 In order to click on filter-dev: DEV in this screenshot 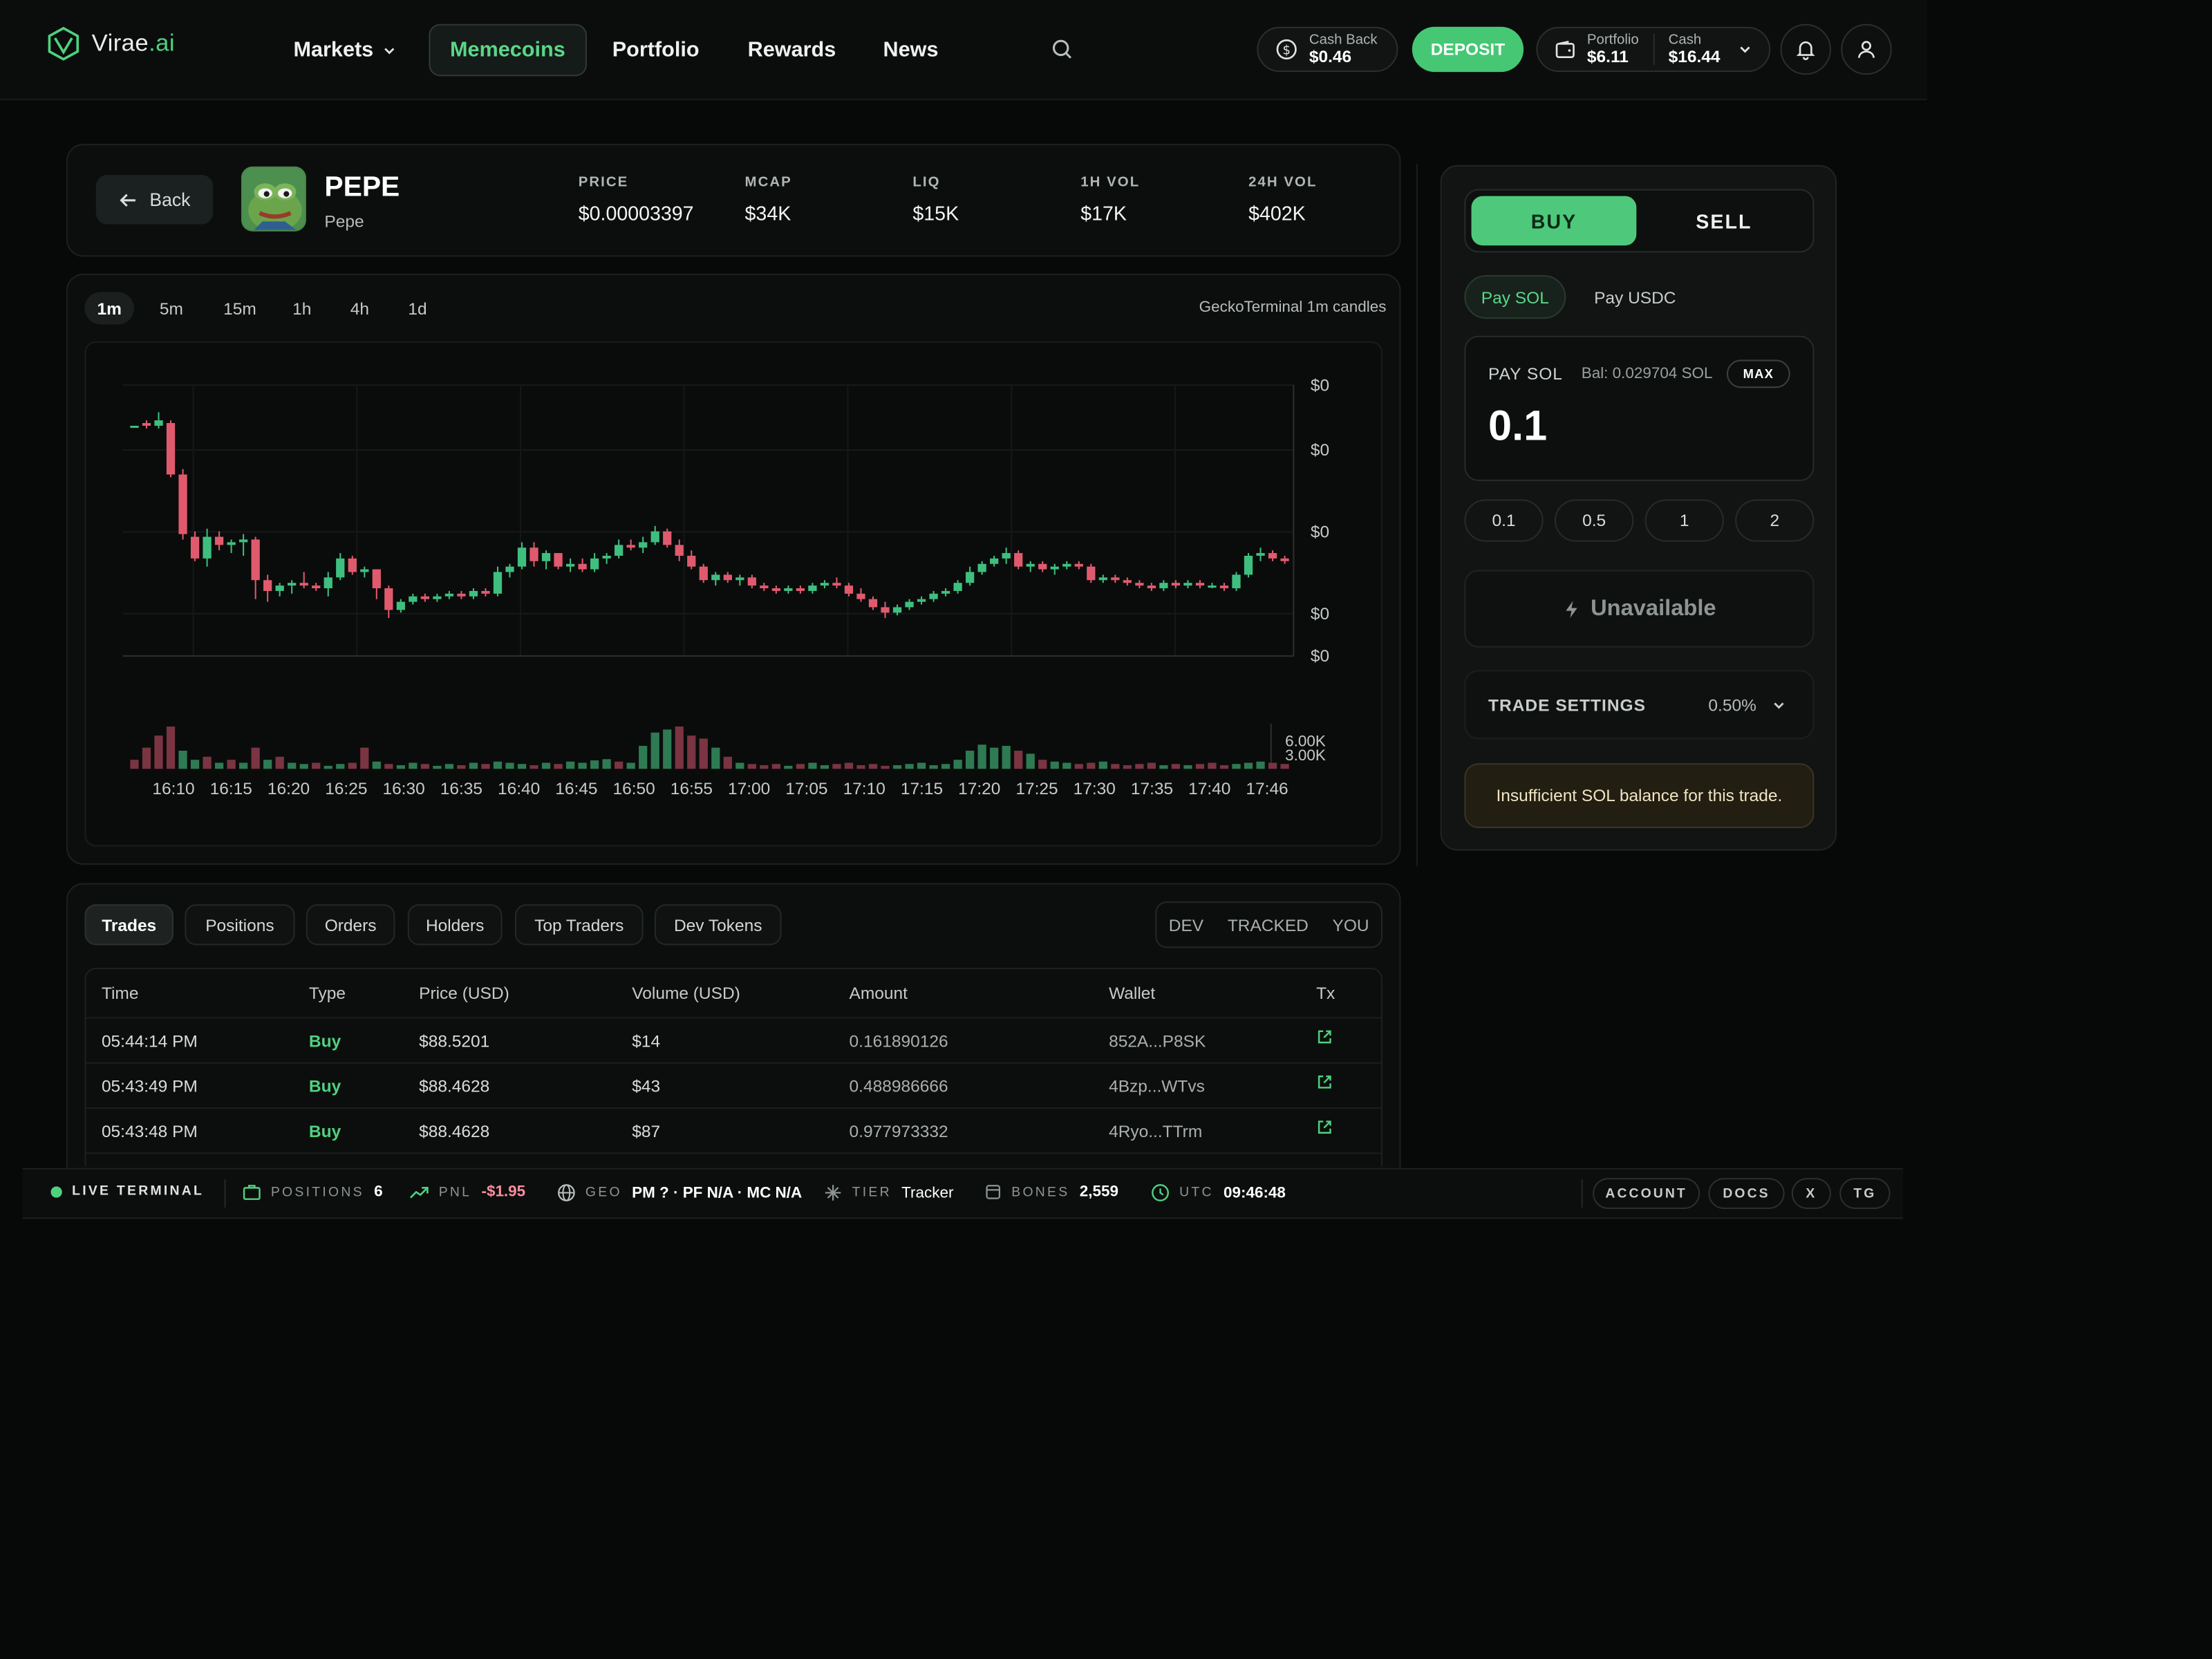, I will do `click(1186, 925)`.